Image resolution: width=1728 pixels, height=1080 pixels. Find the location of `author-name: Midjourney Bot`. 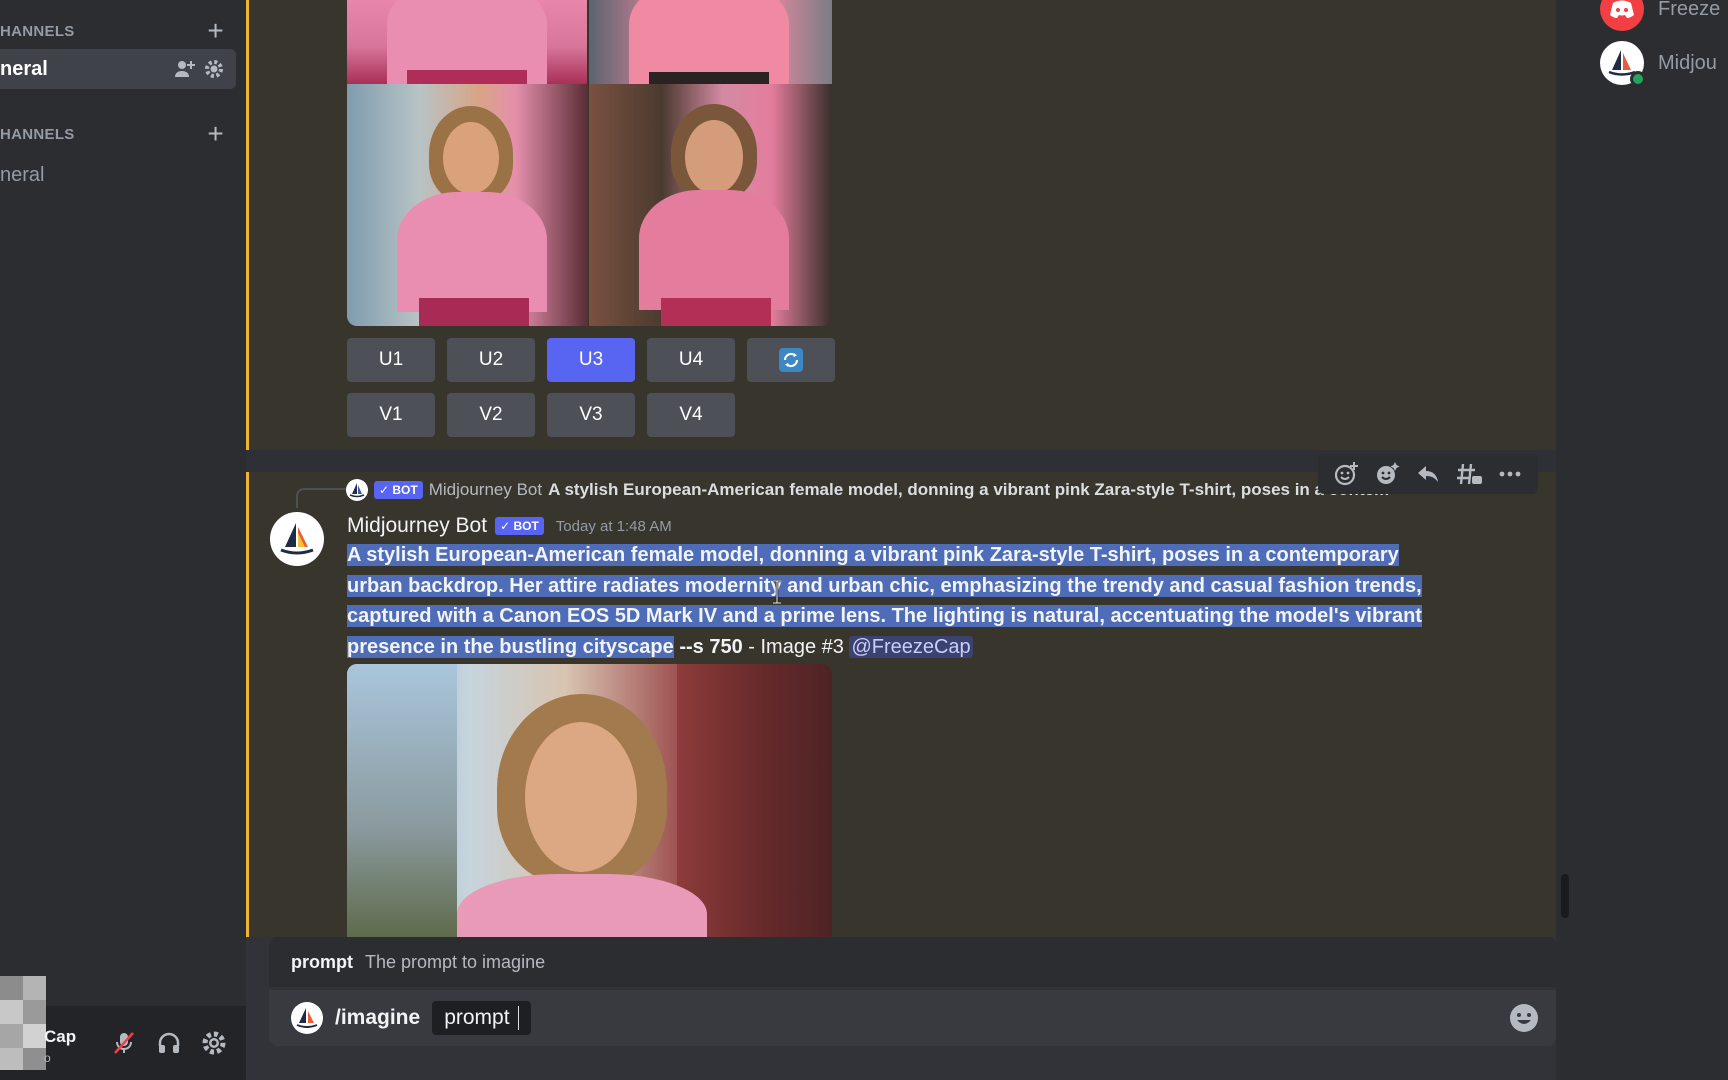

author-name: Midjourney Bot is located at coordinates (417, 526).